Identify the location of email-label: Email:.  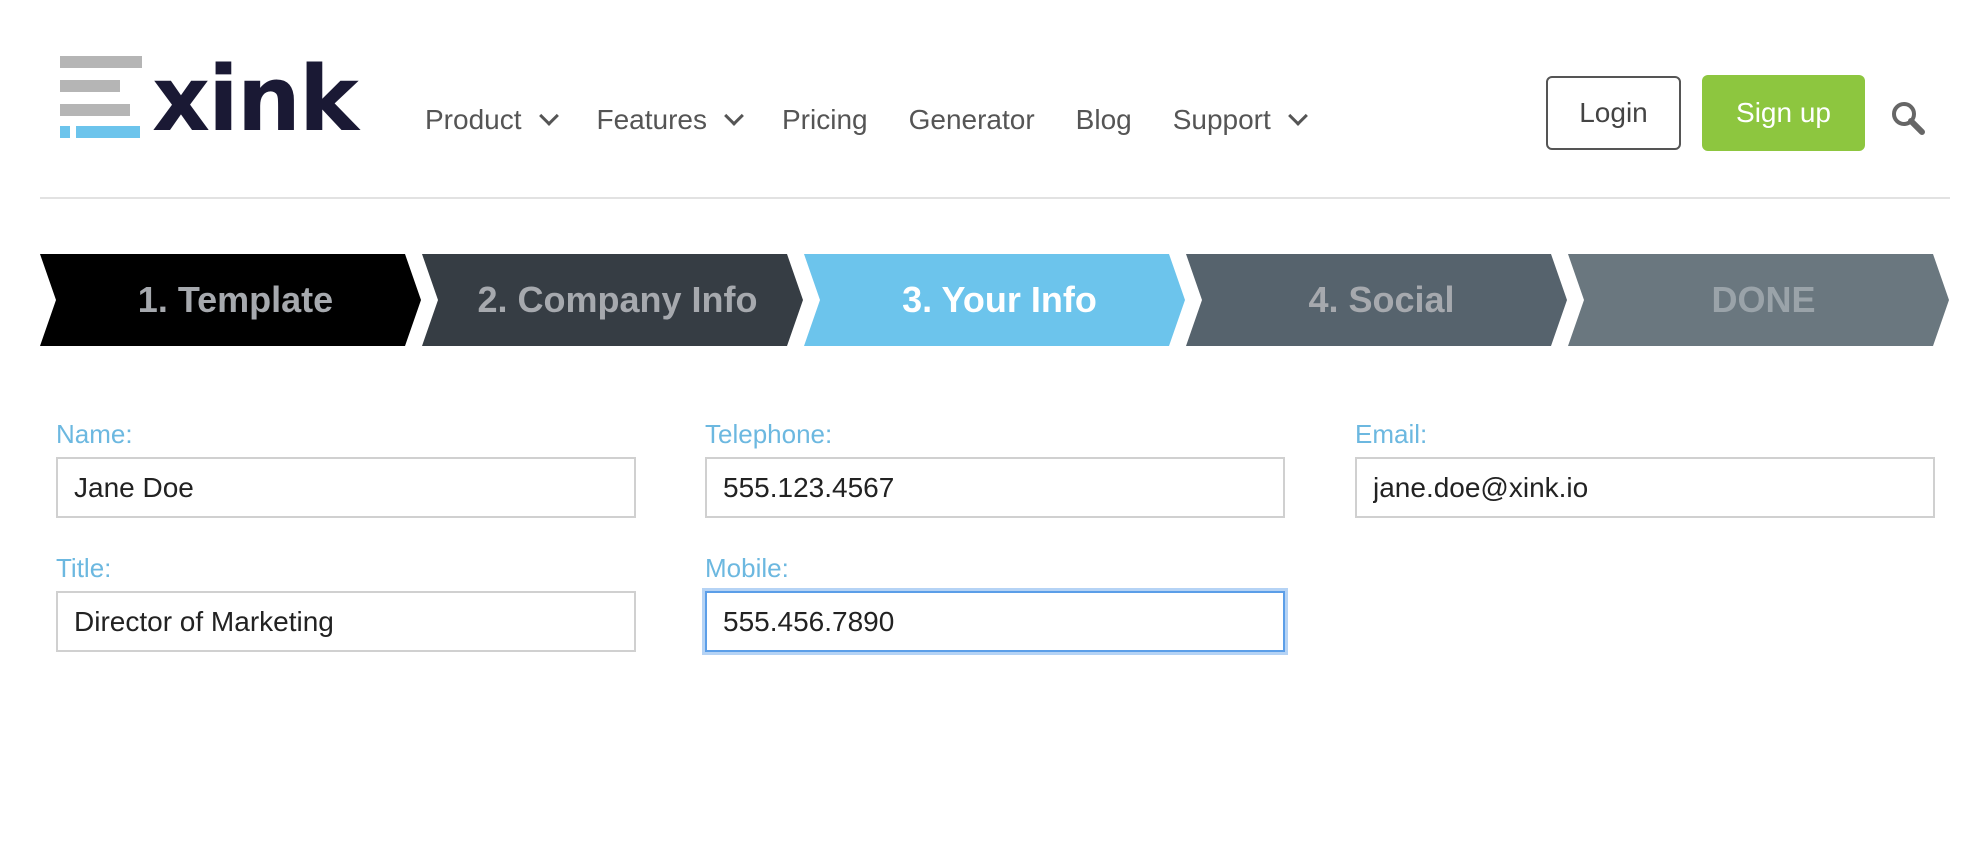
(1391, 434).